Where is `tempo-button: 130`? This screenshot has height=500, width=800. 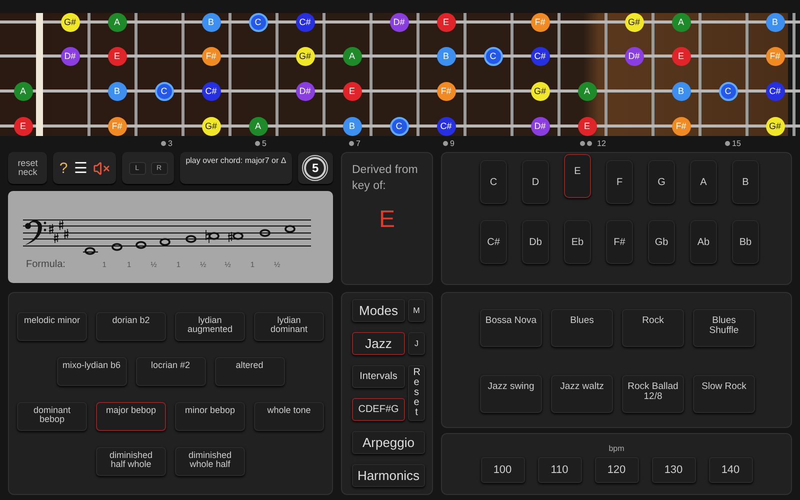
tempo-button: 130 is located at coordinates (674, 470).